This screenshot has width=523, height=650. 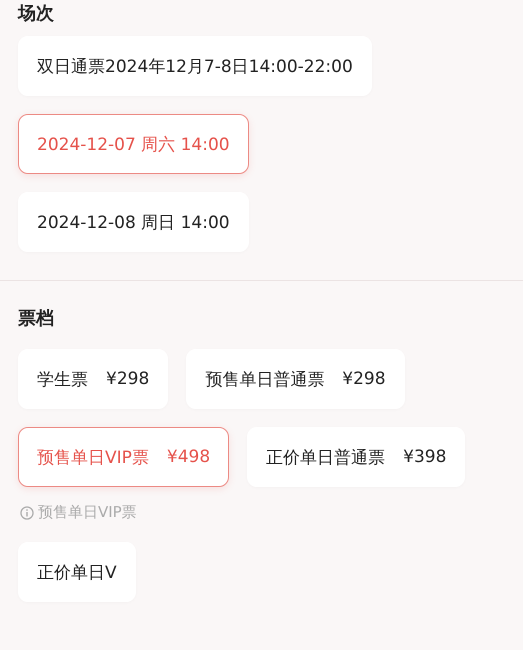 I want to click on info-icon, so click(x=27, y=513).